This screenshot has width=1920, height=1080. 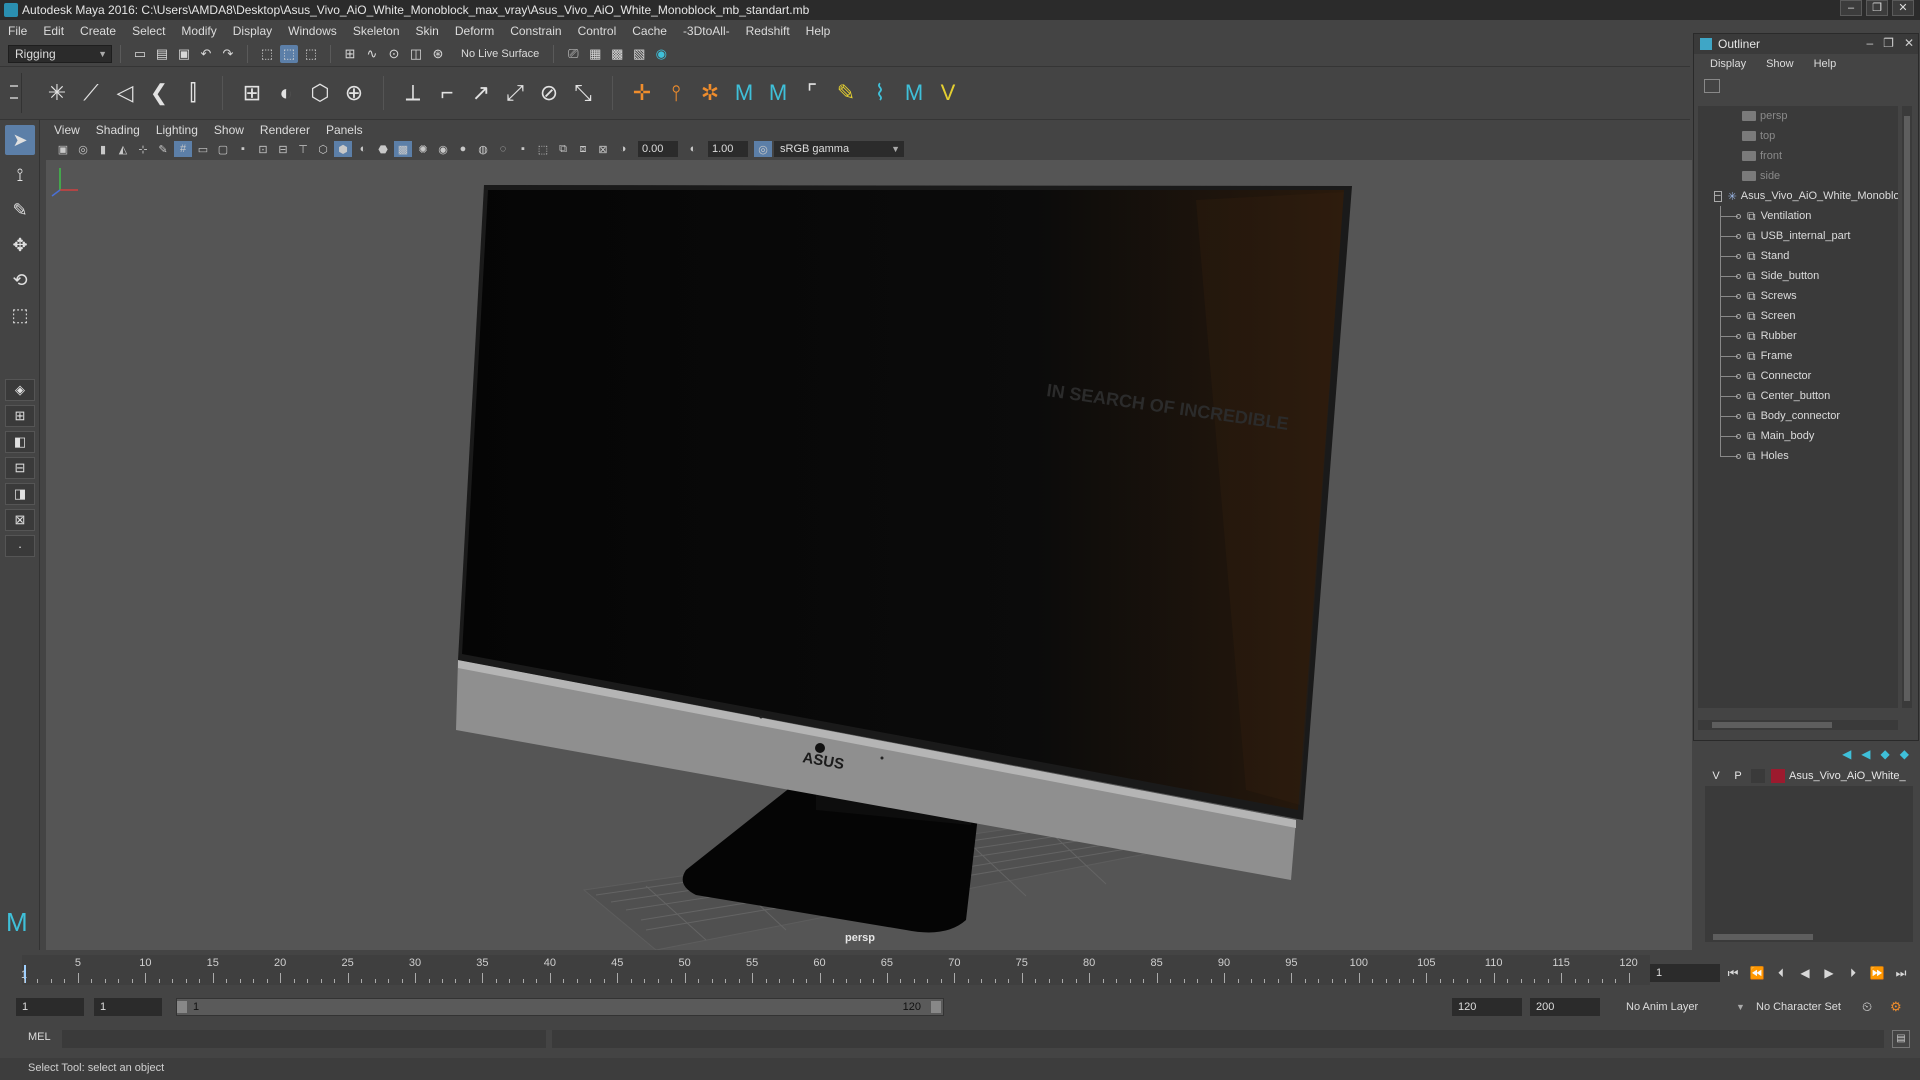 What do you see at coordinates (252, 31) in the screenshot?
I see `menu-display: Display` at bounding box center [252, 31].